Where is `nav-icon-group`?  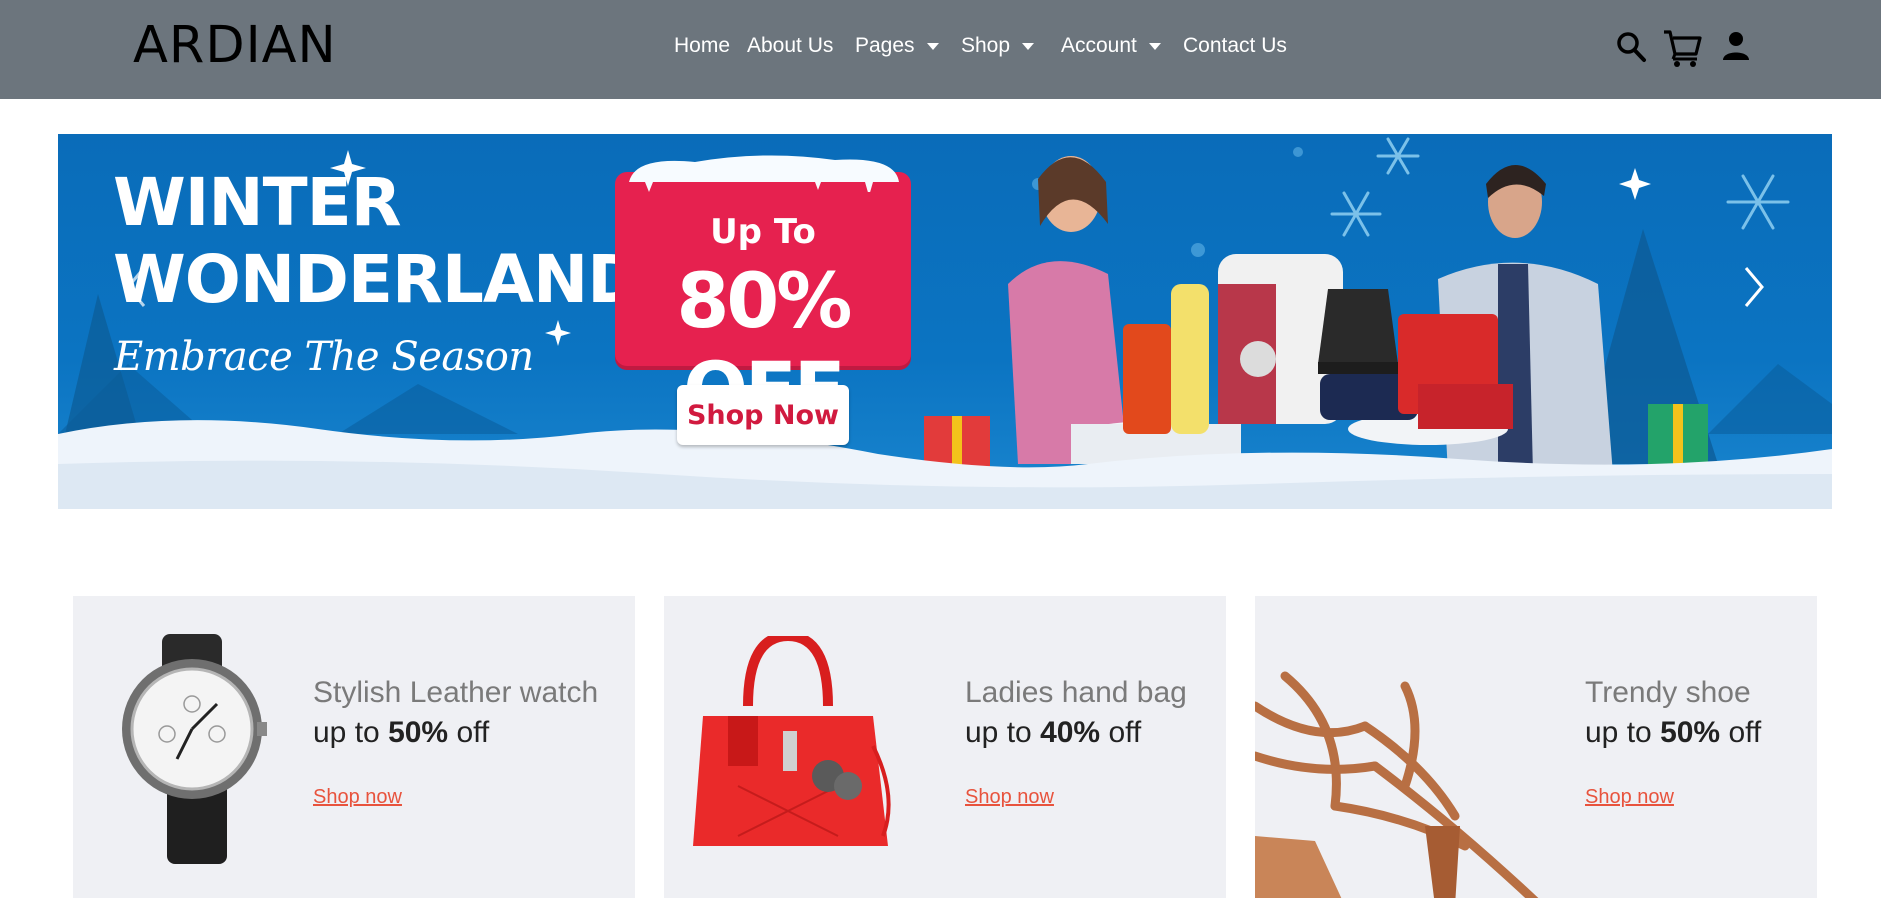
nav-icon-group is located at coordinates (1686, 48).